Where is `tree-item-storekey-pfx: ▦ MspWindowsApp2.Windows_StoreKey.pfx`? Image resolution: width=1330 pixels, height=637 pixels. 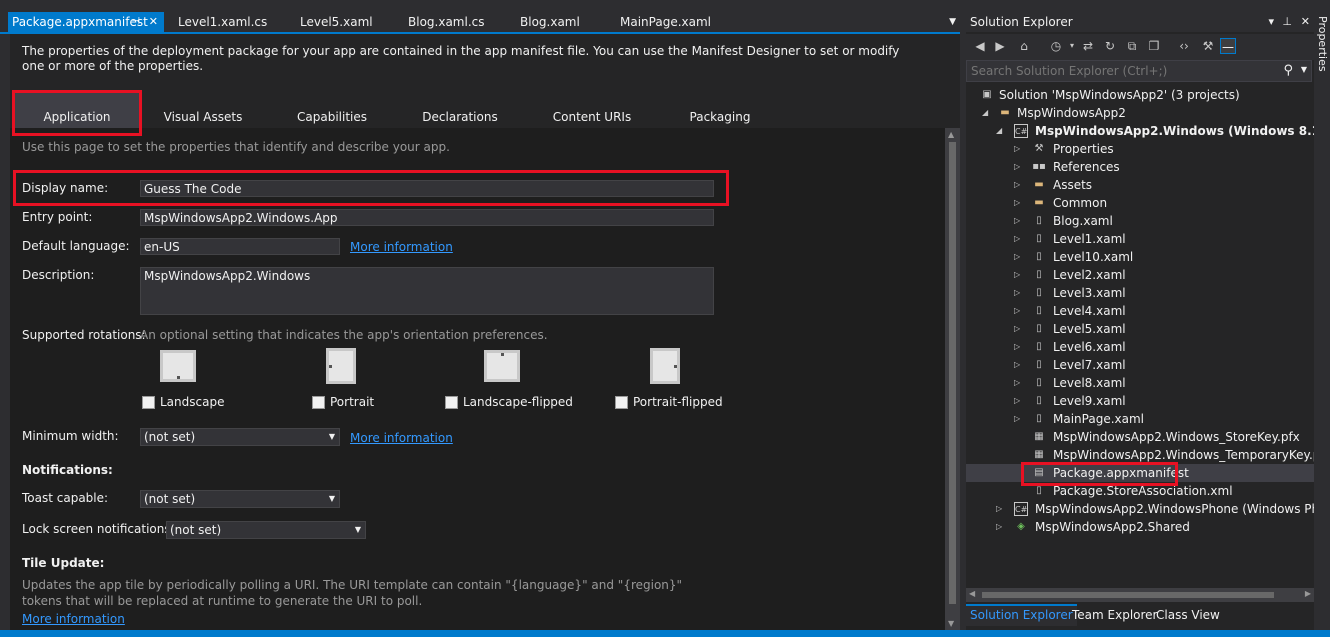 tree-item-storekey-pfx: ▦ MspWindowsApp2.Windows_StoreKey.pfx is located at coordinates (1140, 437).